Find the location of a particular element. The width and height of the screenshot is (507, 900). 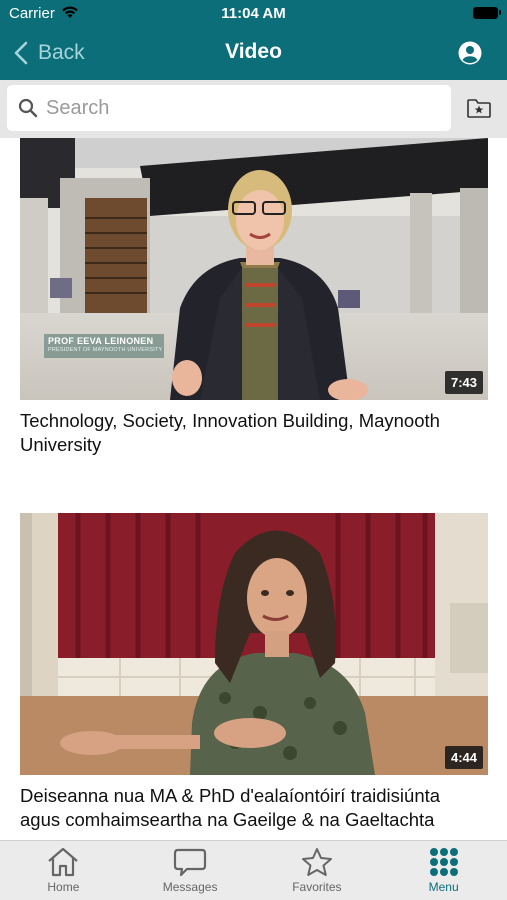

duration-badge: 4:44 is located at coordinates (463, 757).